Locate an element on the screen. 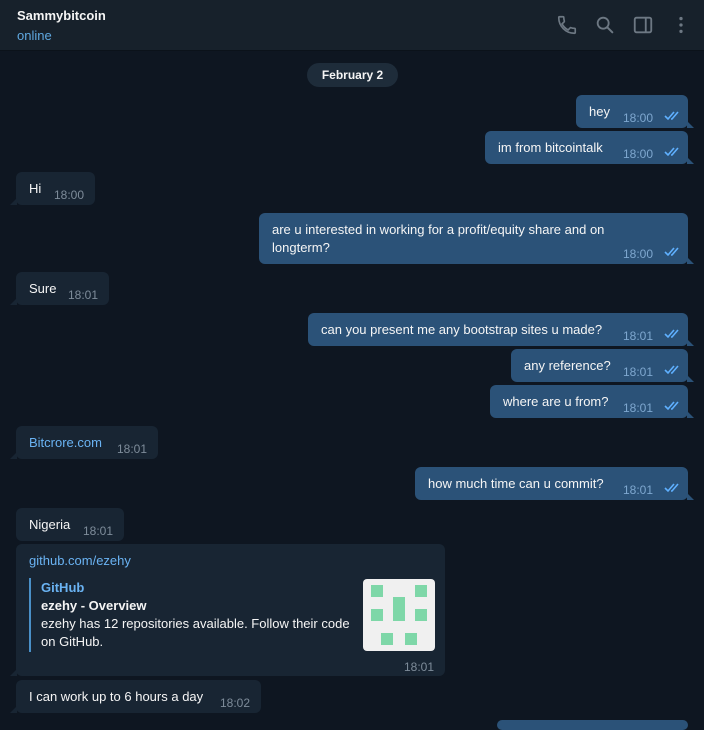 This screenshot has width=704, height=730. message-incoming: Sure 18:01 is located at coordinates (59, 288).